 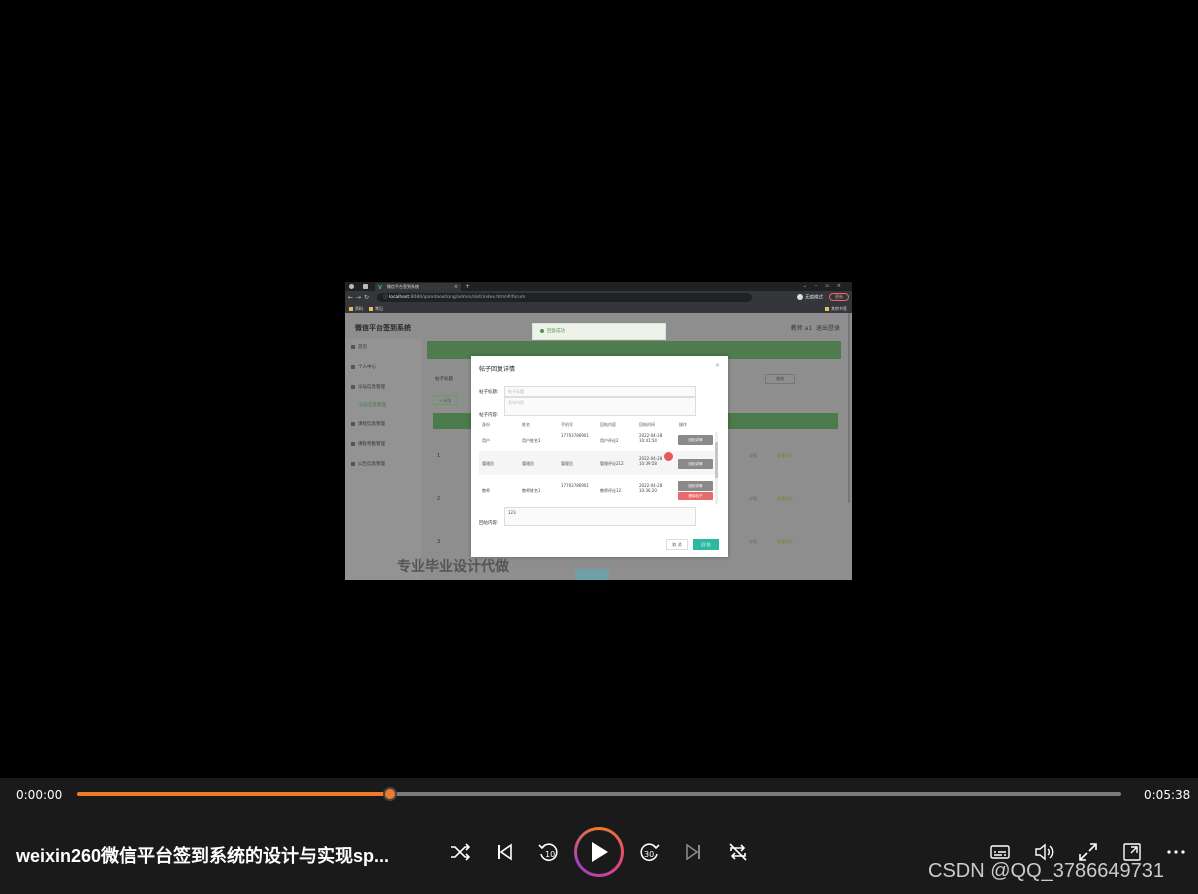 I want to click on app-user-area: 教师 a1 退出登录, so click(x=815, y=327).